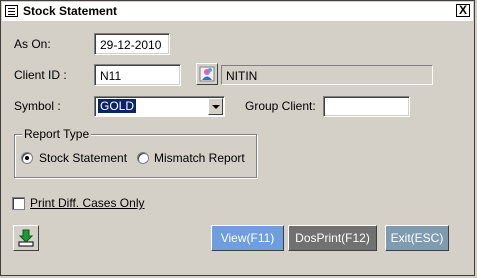 The image size is (477, 278). What do you see at coordinates (280, 106) in the screenshot?
I see `group-client-label: Group Client:` at bounding box center [280, 106].